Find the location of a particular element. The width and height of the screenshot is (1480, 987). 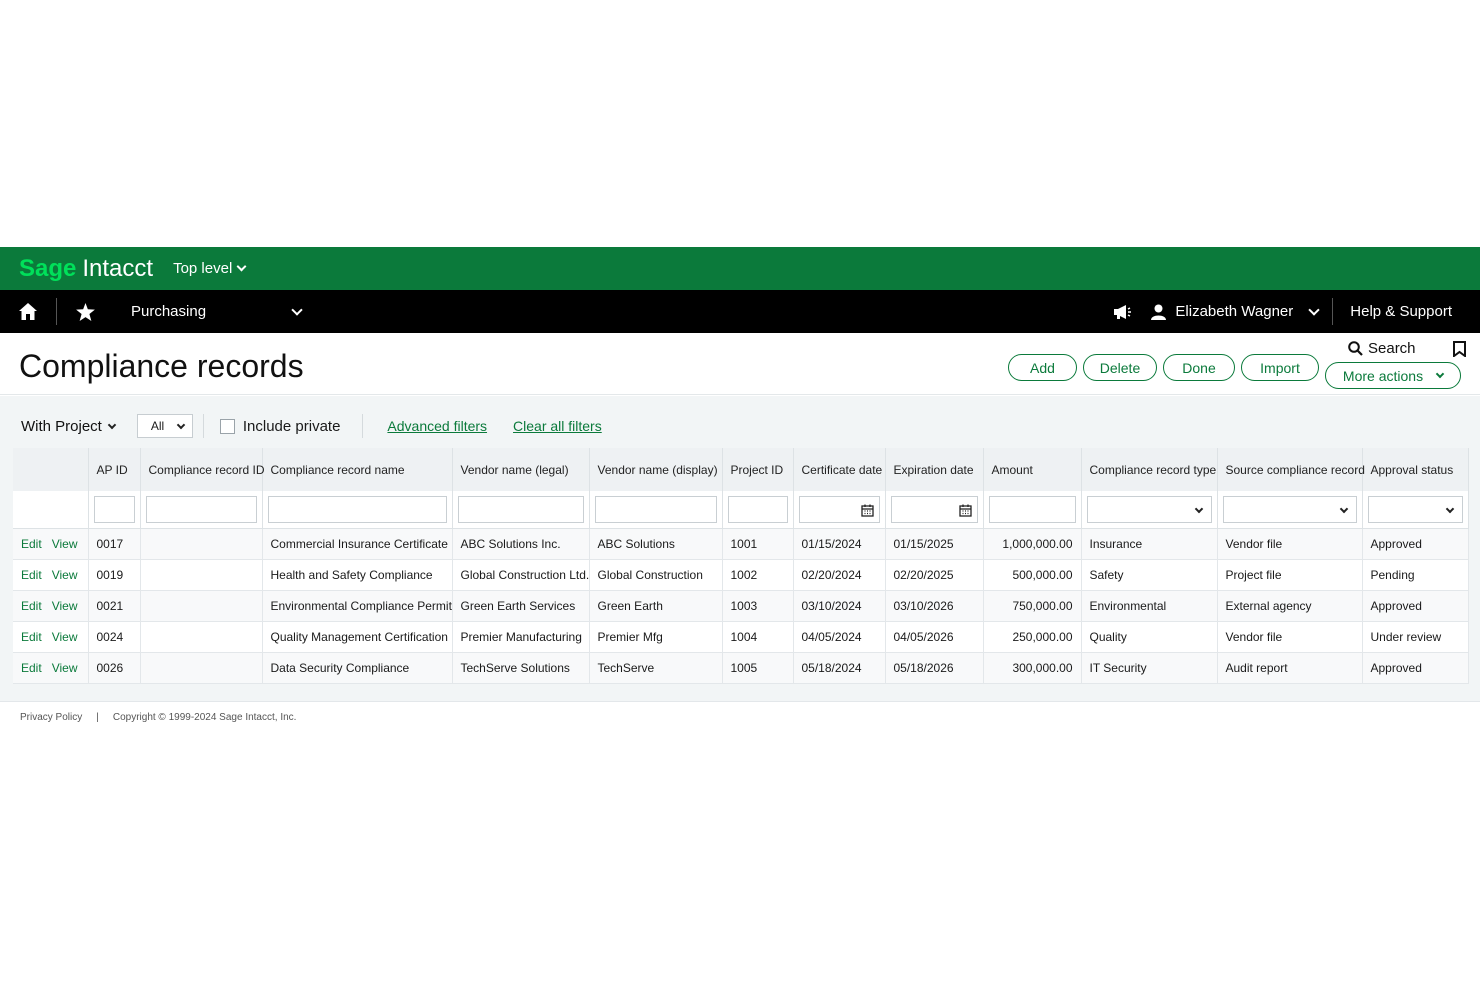

delete-button: Delete is located at coordinates (1120, 367).